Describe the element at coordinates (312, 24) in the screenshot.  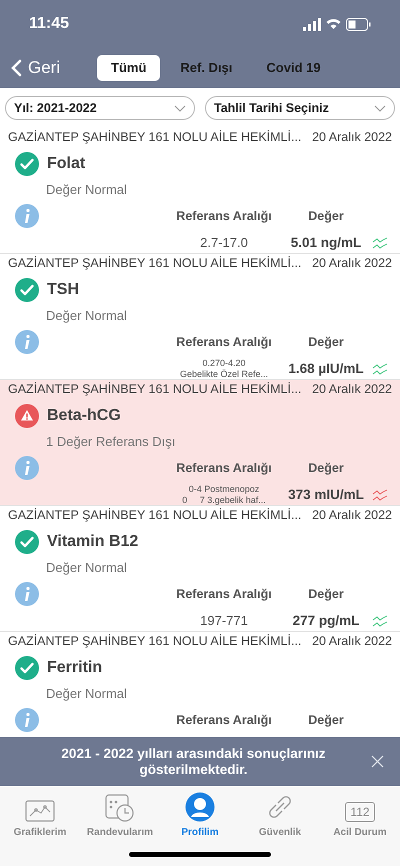
I see `signal-icon` at that location.